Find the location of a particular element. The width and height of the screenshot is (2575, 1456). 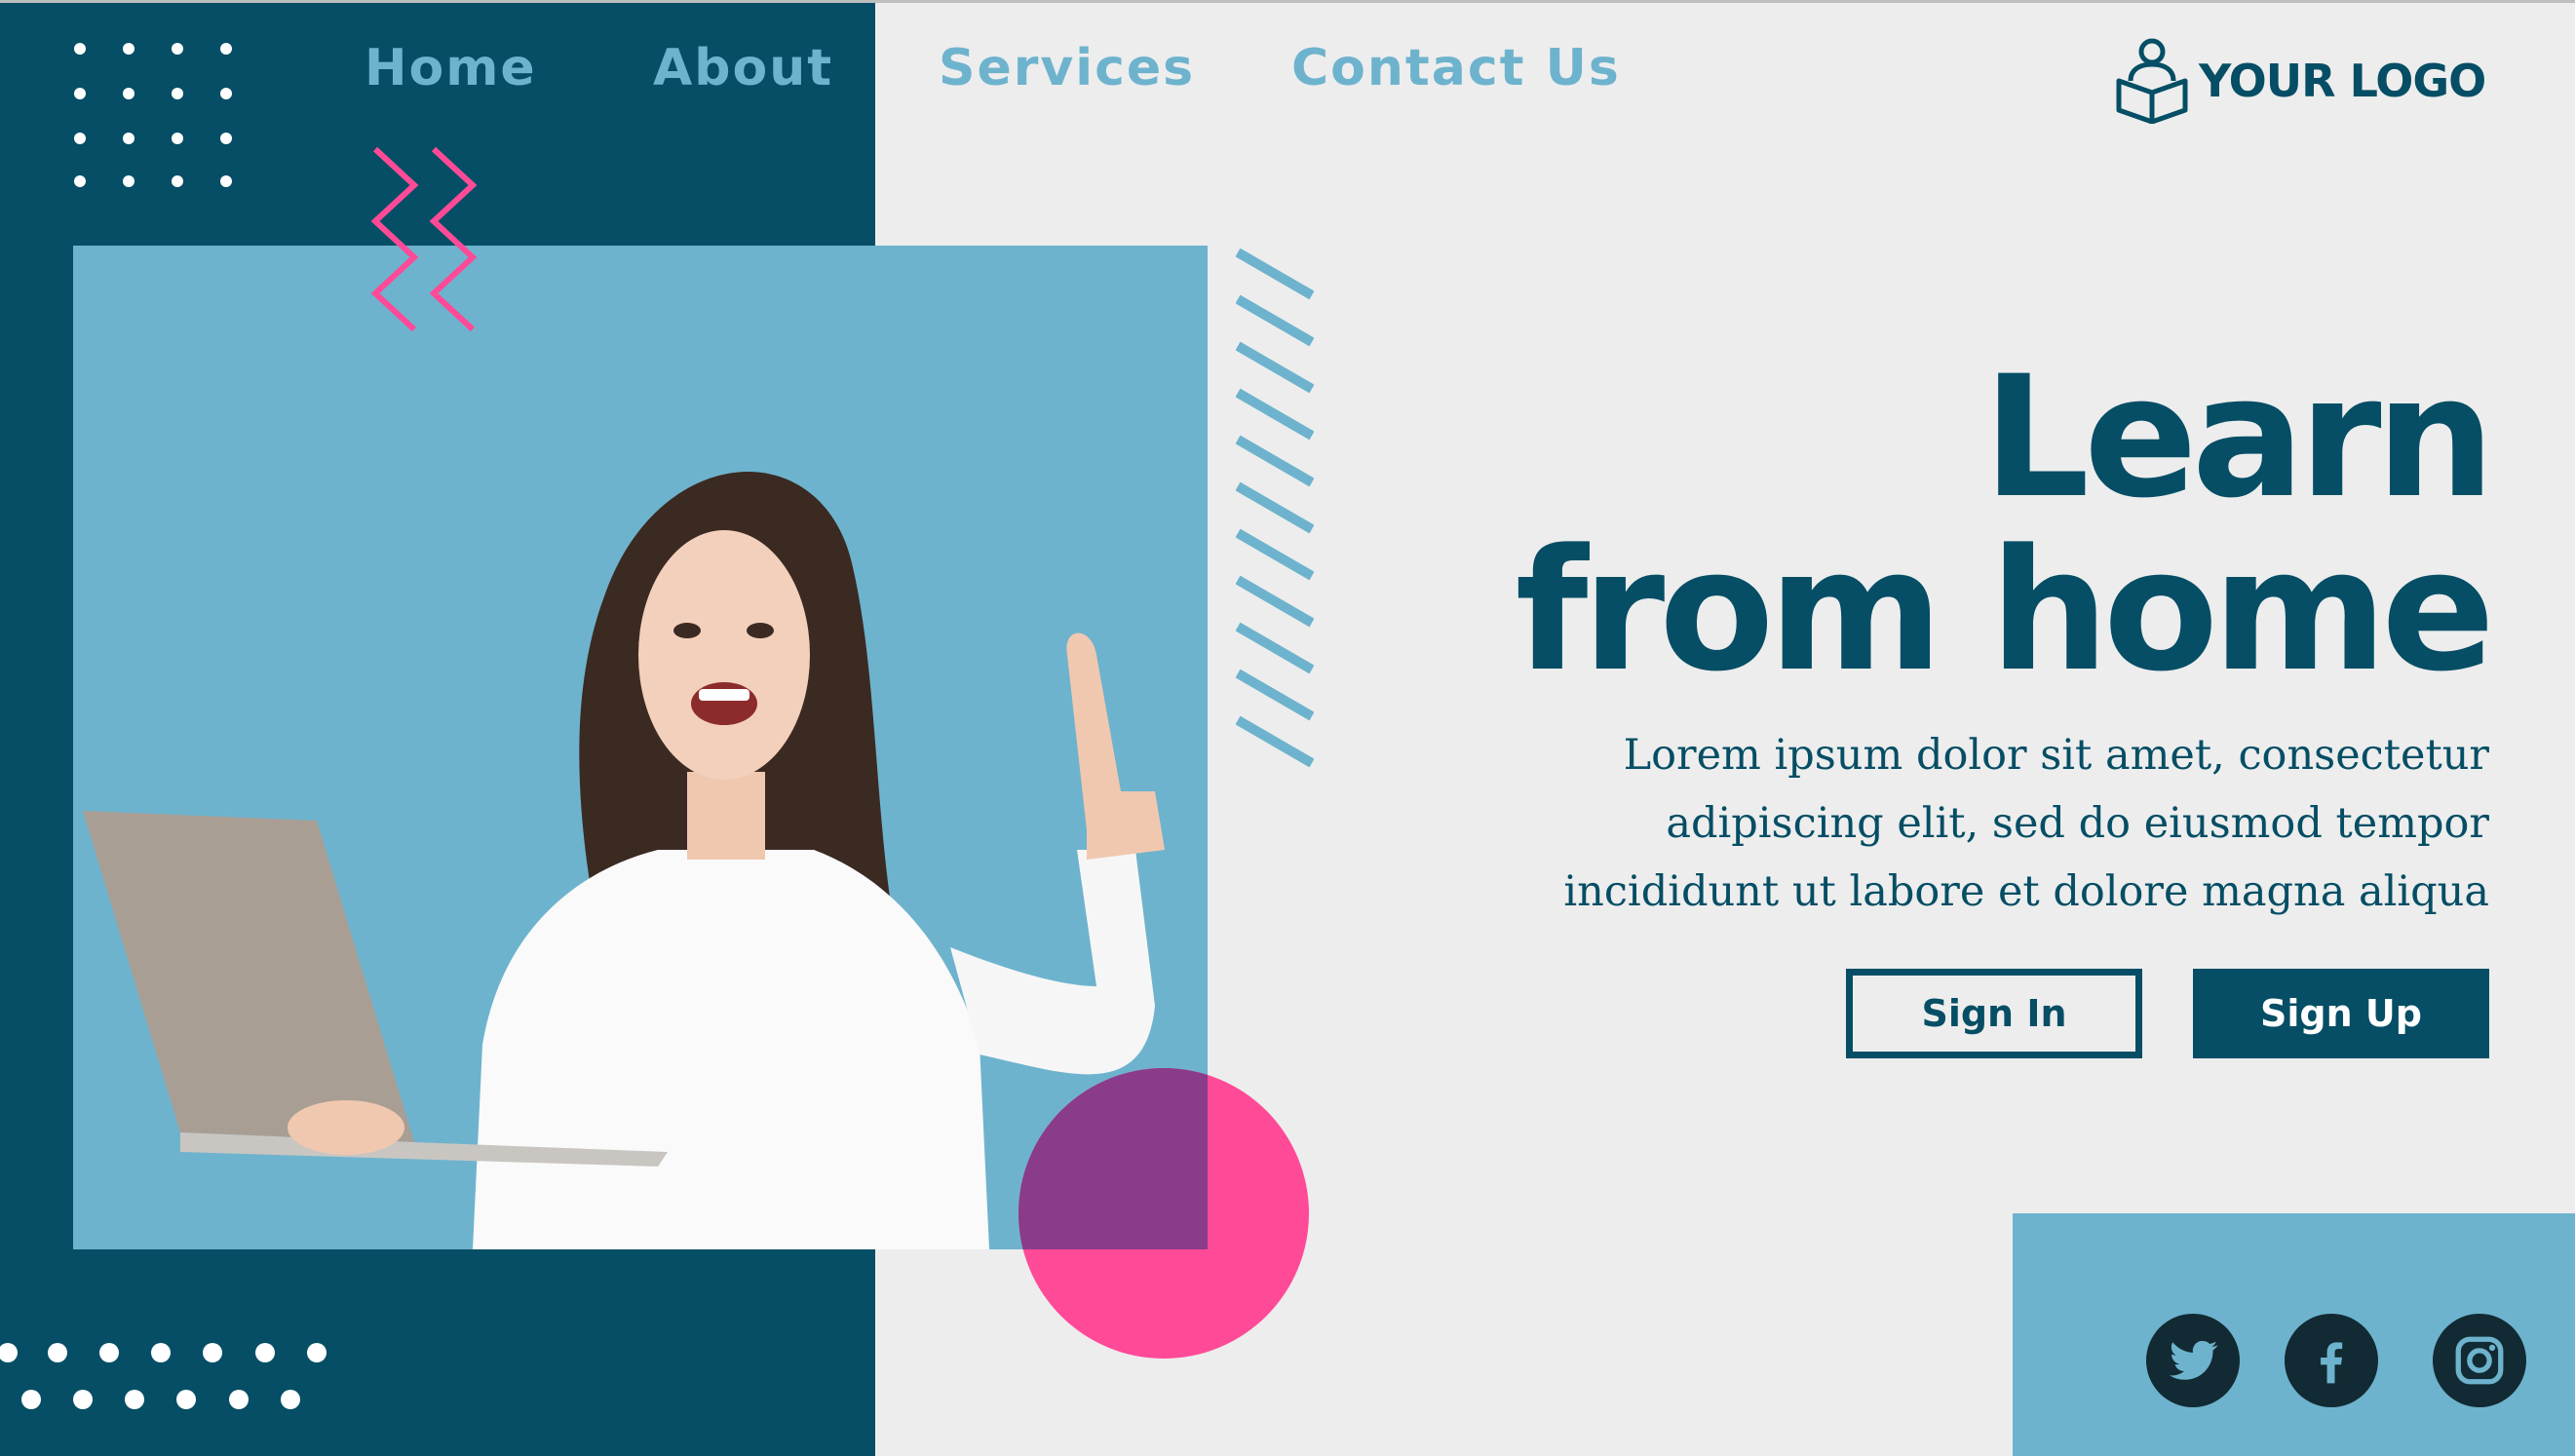

logo: YOUR LOGO is located at coordinates (2300, 81).